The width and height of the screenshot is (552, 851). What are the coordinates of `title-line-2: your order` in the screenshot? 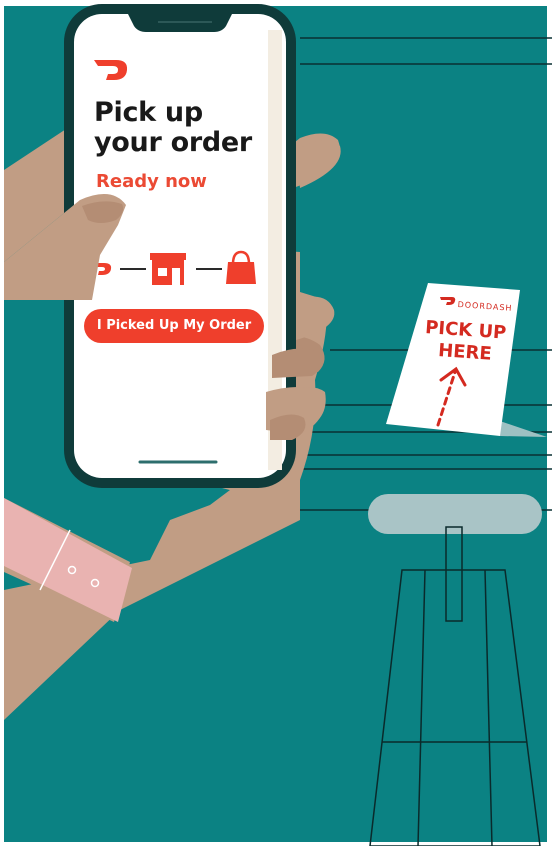 It's located at (173, 142).